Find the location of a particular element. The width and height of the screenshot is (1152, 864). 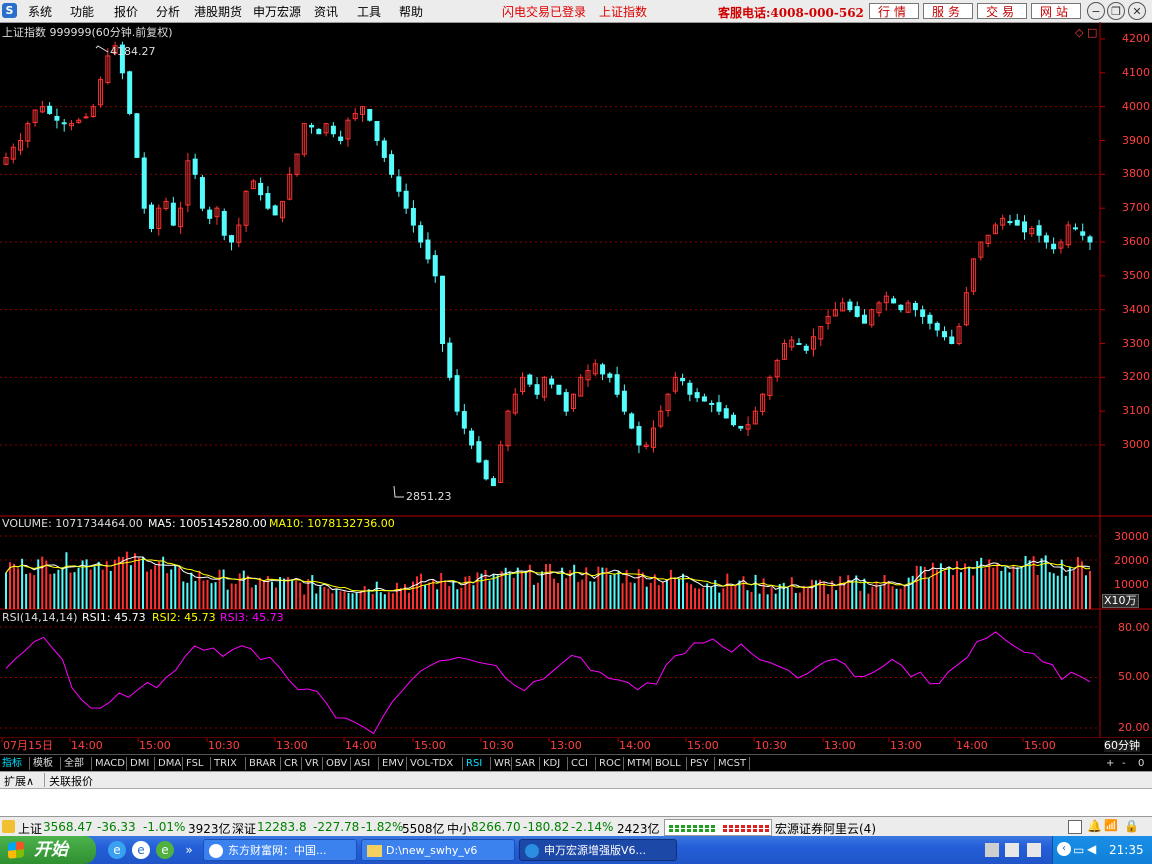

trade-button: 交易 is located at coordinates (1002, 11).